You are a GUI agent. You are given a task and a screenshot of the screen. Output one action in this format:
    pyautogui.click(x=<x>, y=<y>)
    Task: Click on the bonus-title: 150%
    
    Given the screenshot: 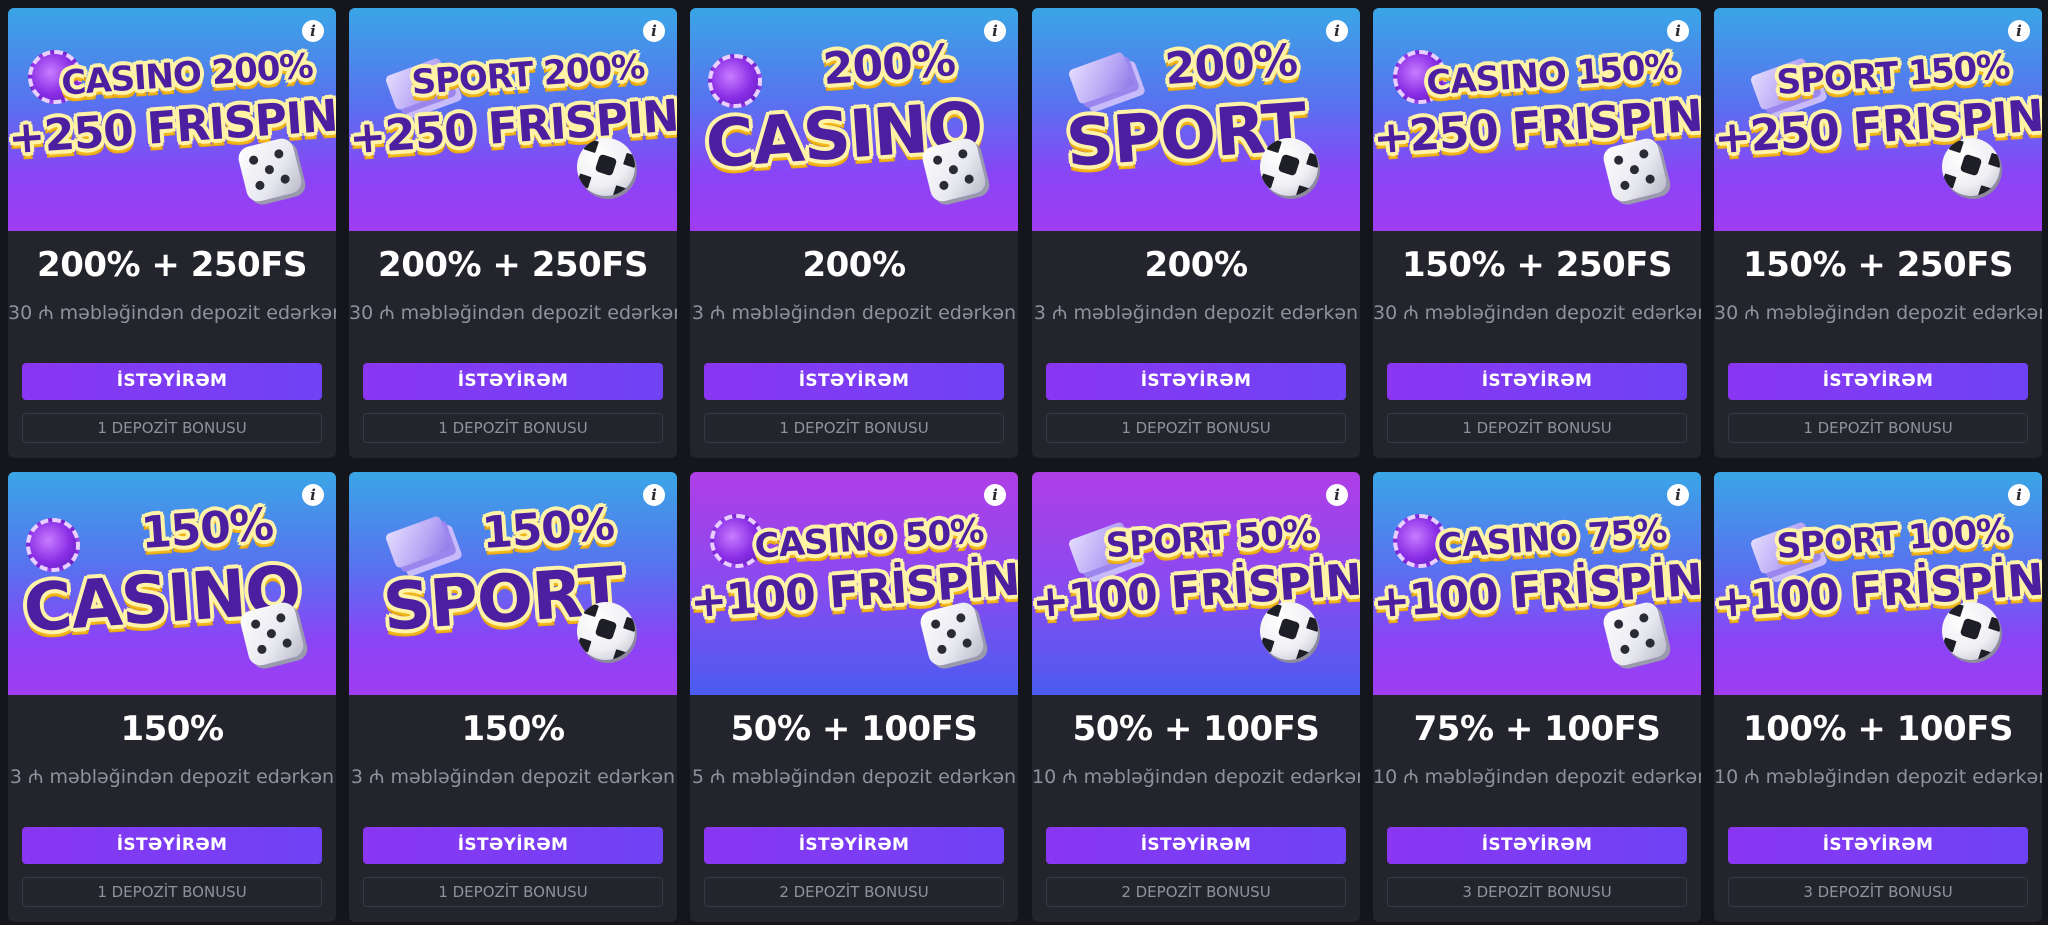 What is the action you would take?
    pyautogui.click(x=513, y=729)
    